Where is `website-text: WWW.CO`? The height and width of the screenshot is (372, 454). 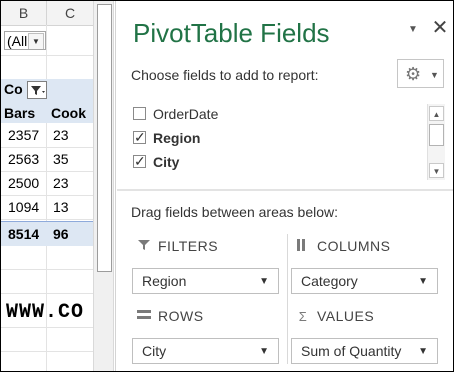
website-text: WWW.CO is located at coordinates (45, 312).